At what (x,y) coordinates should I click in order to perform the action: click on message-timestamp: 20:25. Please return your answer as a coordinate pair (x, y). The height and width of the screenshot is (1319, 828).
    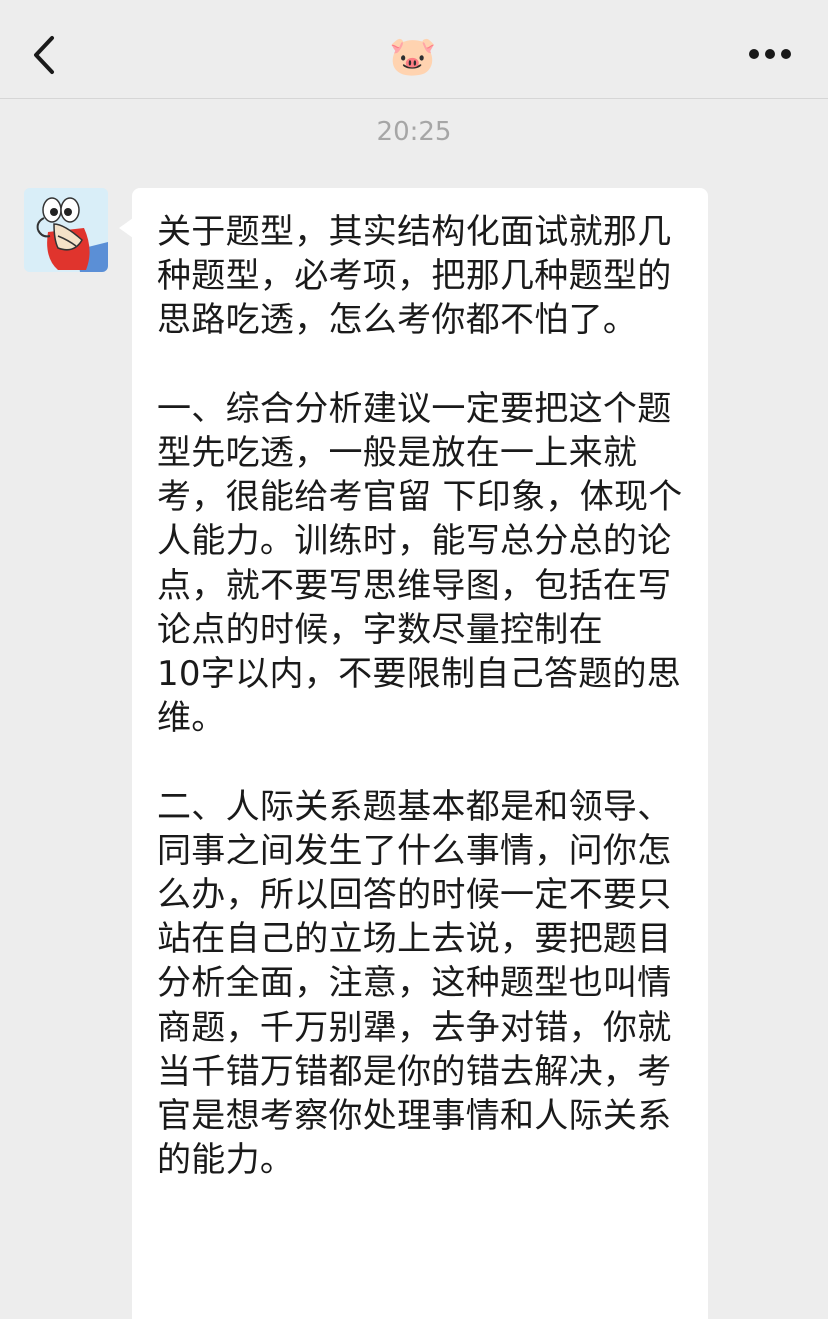
    Looking at the image, I should click on (414, 132).